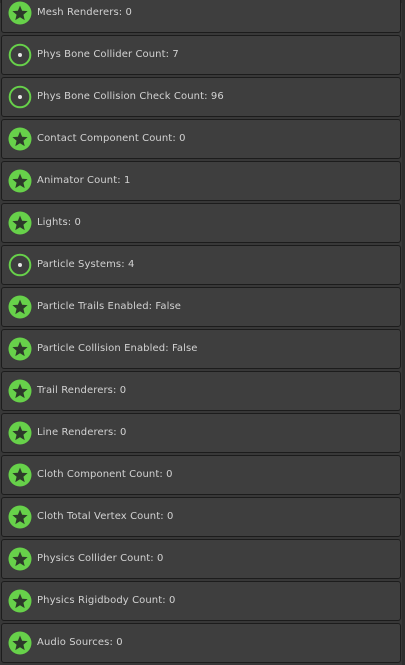 This screenshot has width=405, height=665. Describe the element at coordinates (201, 16) in the screenshot. I see `stat-row: Mesh Renderers: 0` at that location.